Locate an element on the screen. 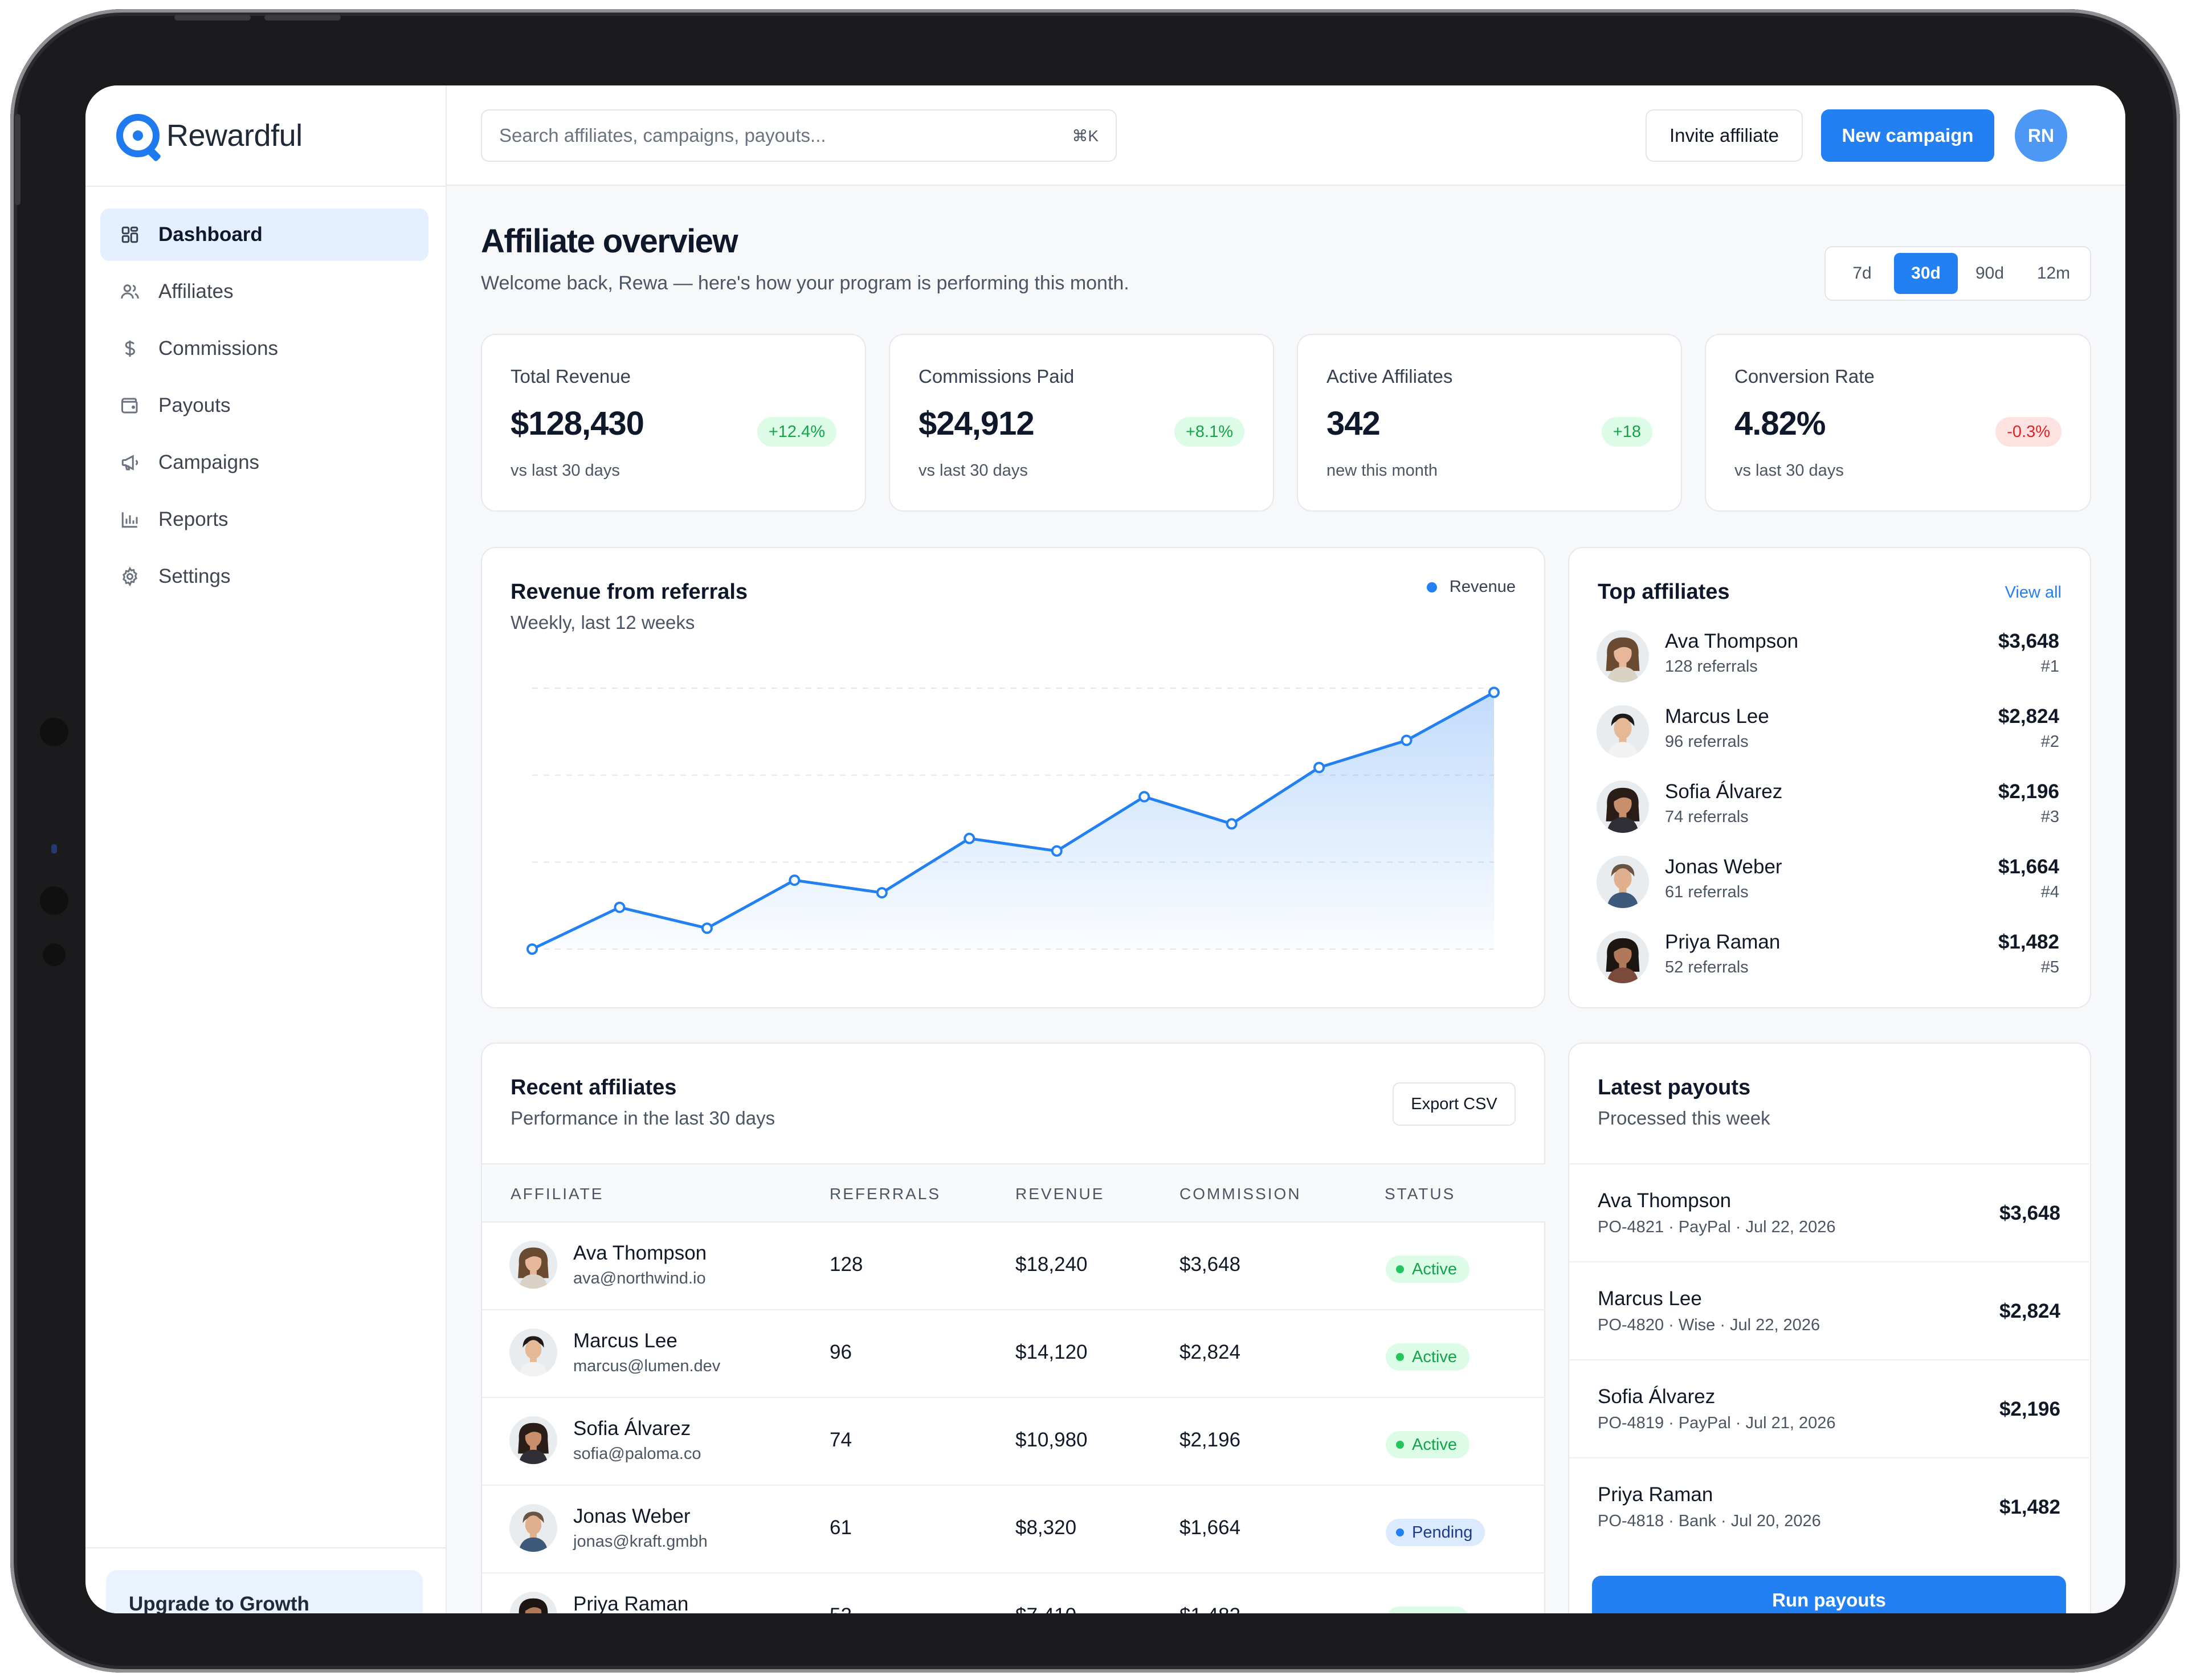 Image resolution: width=2188 pixels, height=1680 pixels. sidebar-item-label: Campaigns is located at coordinates (209, 462).